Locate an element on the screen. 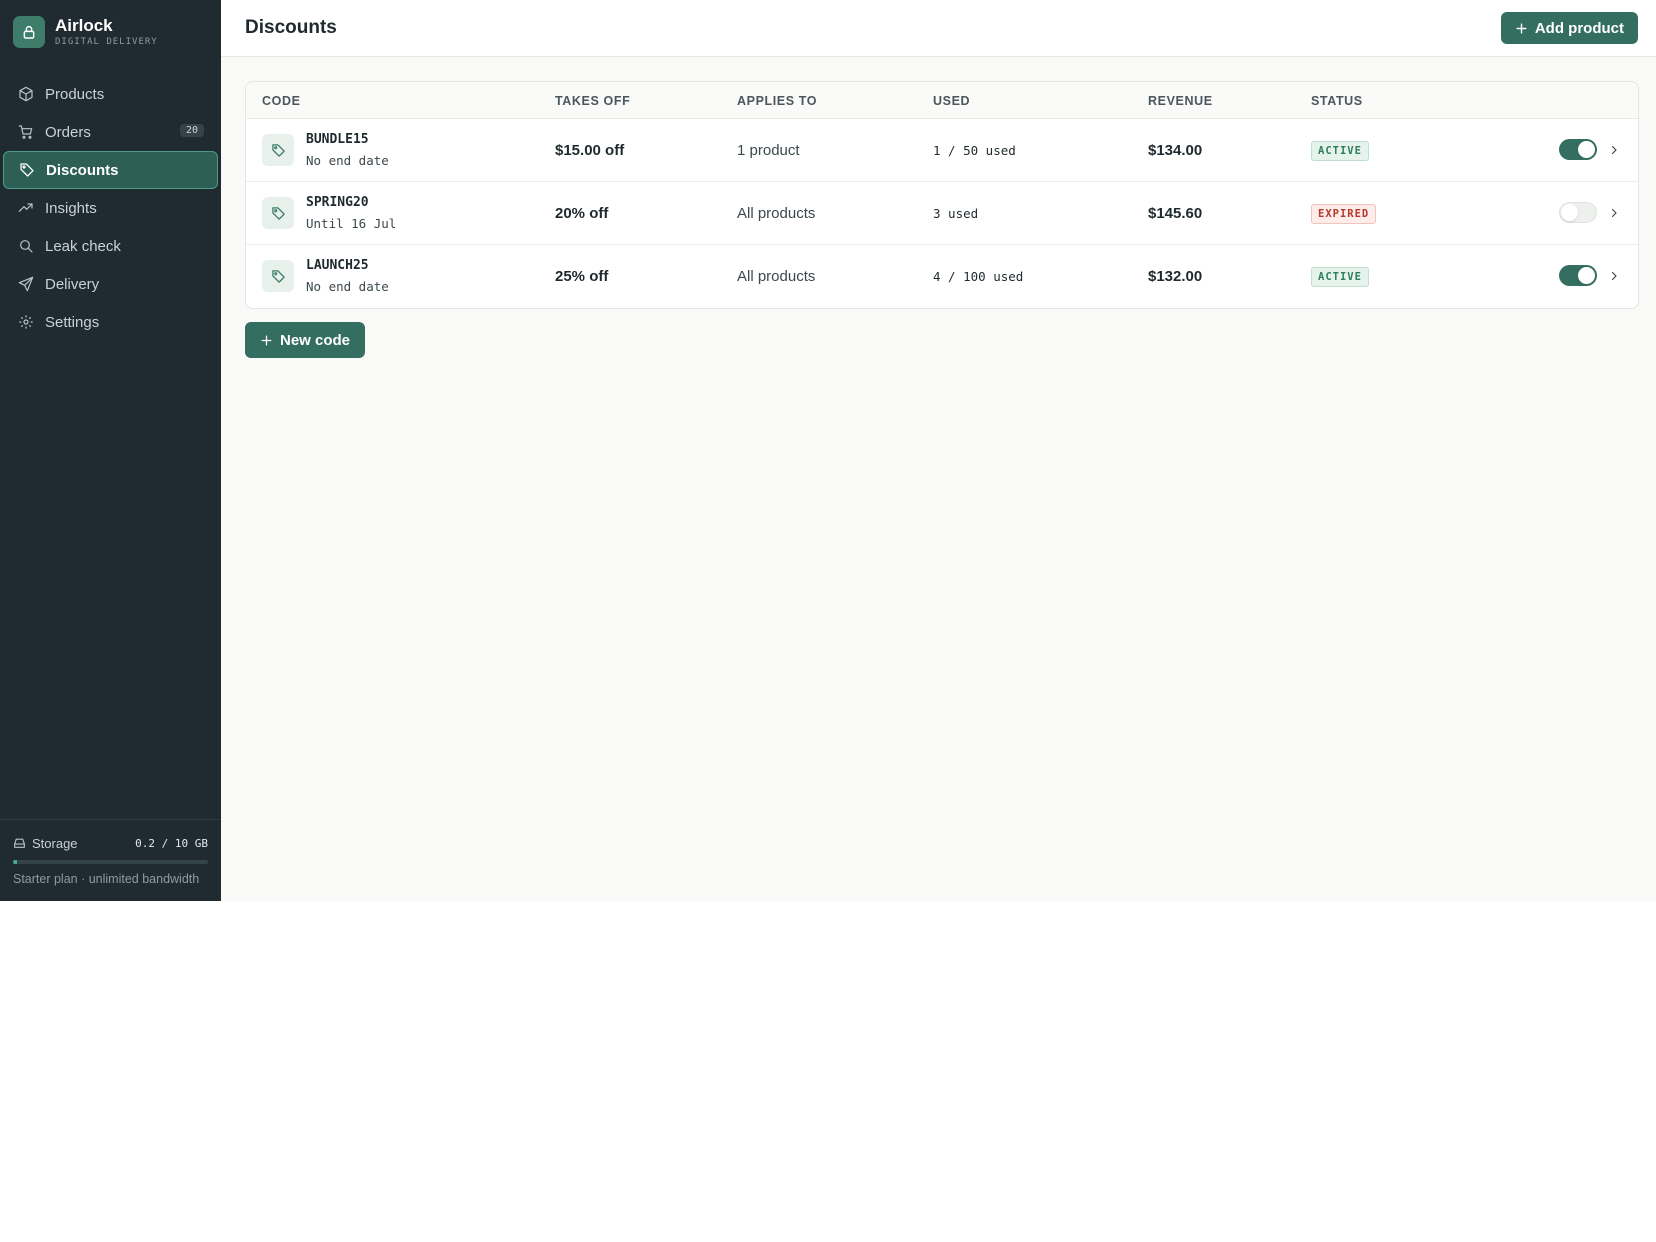 Image resolution: width=1656 pixels, height=1242 pixels. plan-info: Starter plan · unlimited bandwidth is located at coordinates (106, 879).